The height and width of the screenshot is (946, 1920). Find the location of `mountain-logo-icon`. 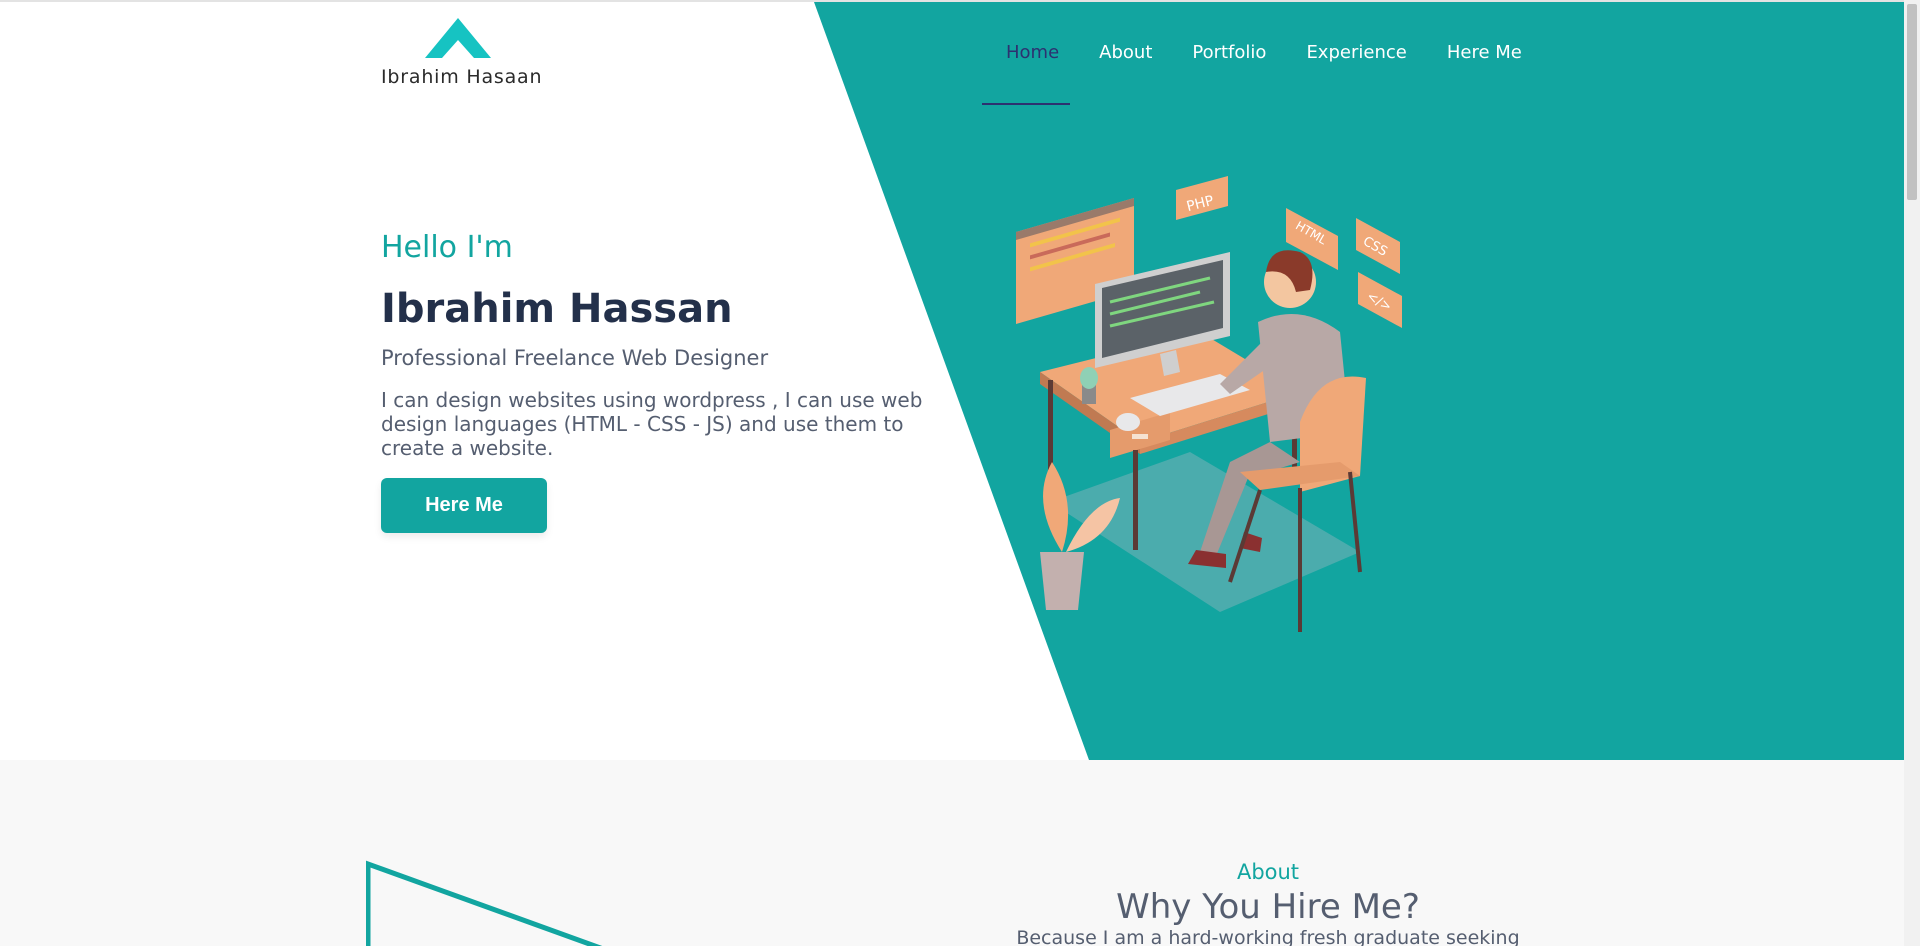

mountain-logo-icon is located at coordinates (458, 38).